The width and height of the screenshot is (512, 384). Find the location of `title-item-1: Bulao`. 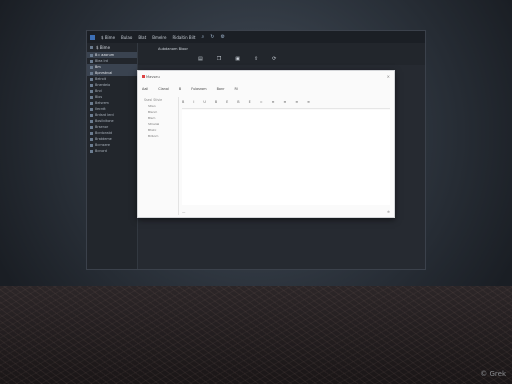

title-item-1: Bulao is located at coordinates (126, 37).